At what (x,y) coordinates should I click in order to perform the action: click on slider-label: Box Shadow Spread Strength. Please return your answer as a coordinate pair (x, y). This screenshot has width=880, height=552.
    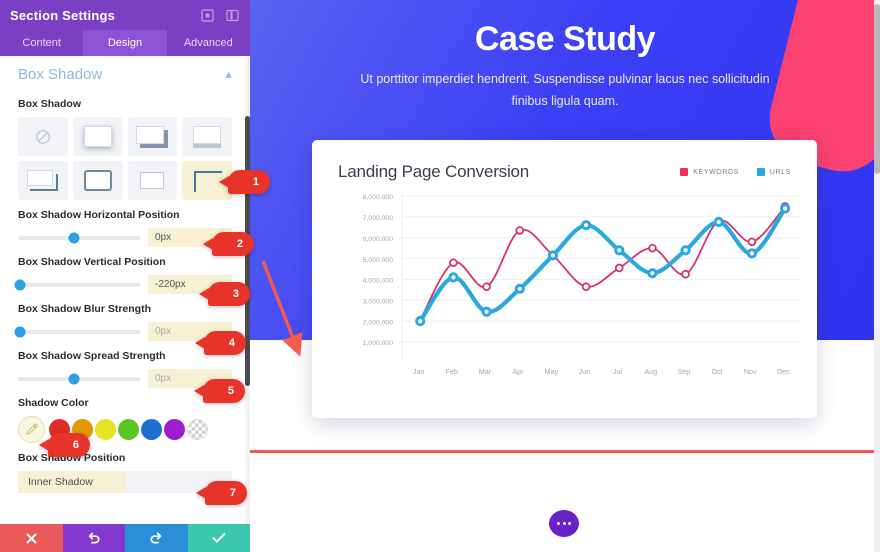
    Looking at the image, I should click on (92, 356).